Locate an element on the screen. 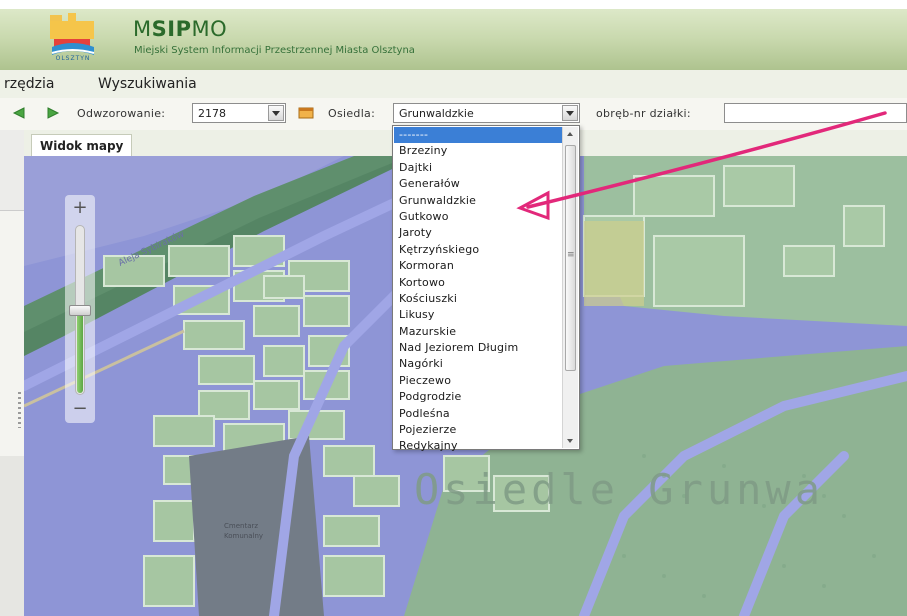  dropdown-option: Kormoran is located at coordinates (478, 266).